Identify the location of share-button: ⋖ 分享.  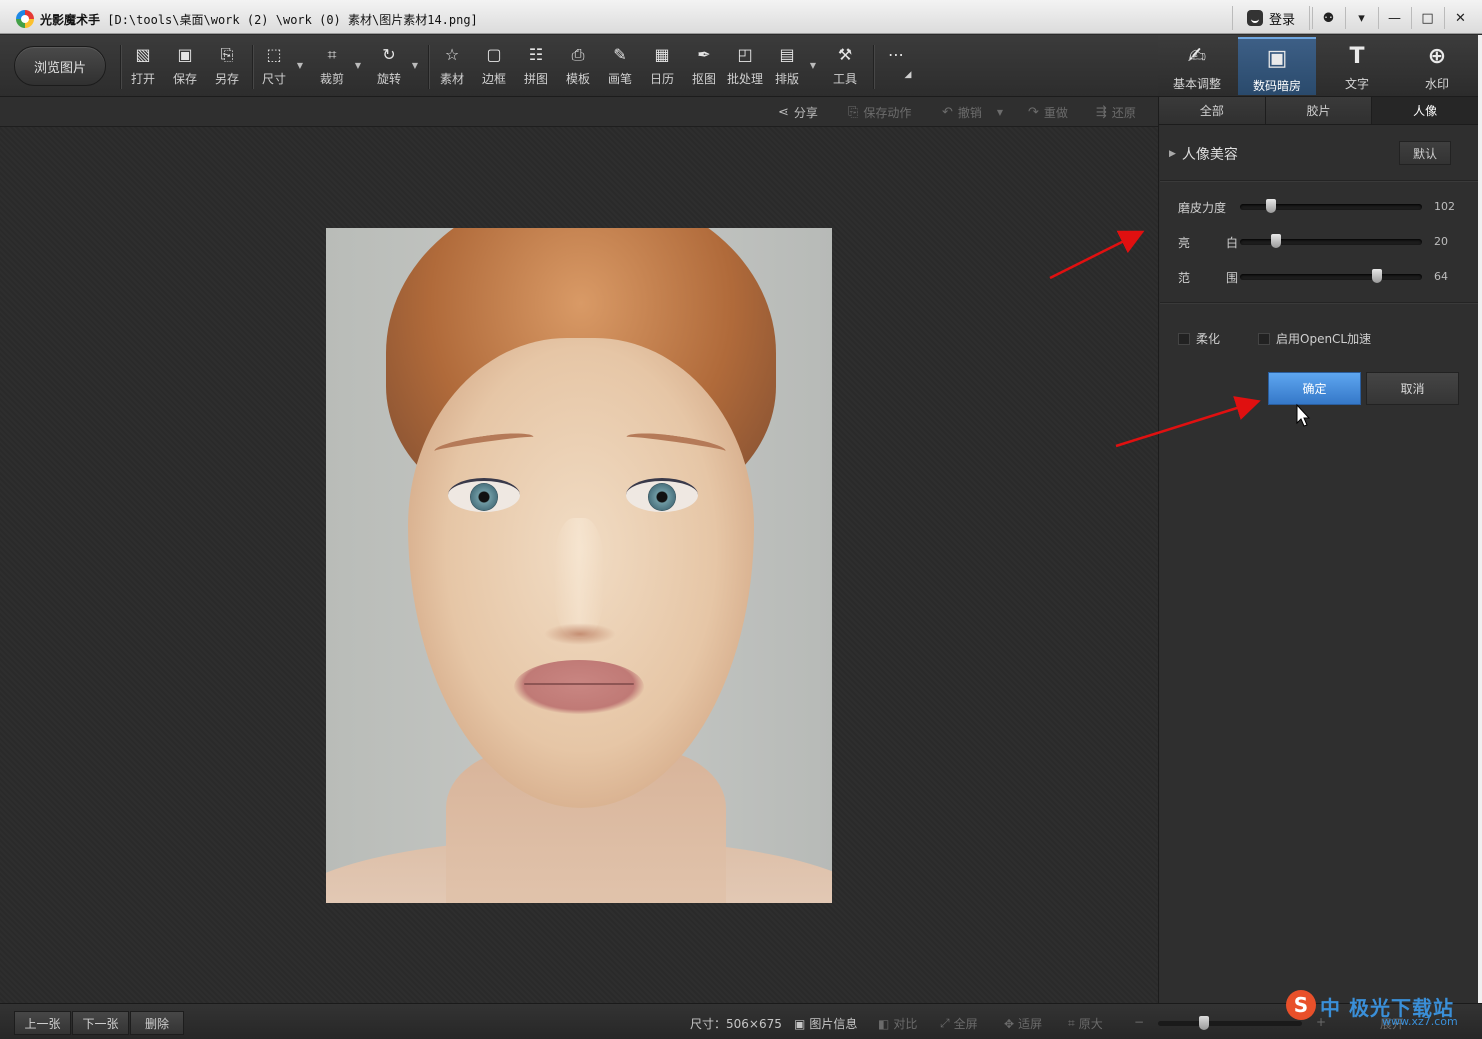
(798, 112).